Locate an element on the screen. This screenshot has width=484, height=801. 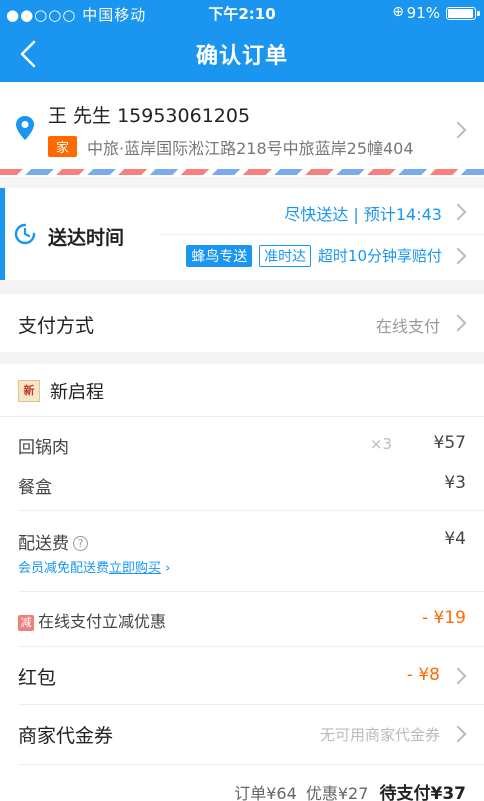
ontime-badge: 准时达 is located at coordinates (285, 256).